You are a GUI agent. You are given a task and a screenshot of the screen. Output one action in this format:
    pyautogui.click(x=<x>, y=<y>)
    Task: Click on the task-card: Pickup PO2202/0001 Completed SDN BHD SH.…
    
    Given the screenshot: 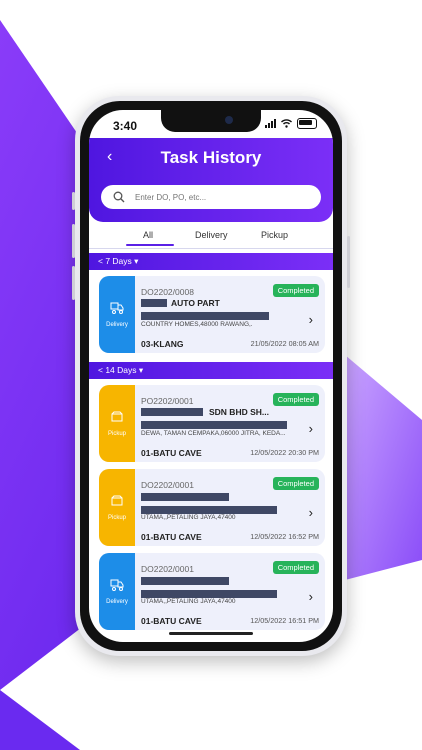 What is the action you would take?
    pyautogui.click(x=212, y=423)
    